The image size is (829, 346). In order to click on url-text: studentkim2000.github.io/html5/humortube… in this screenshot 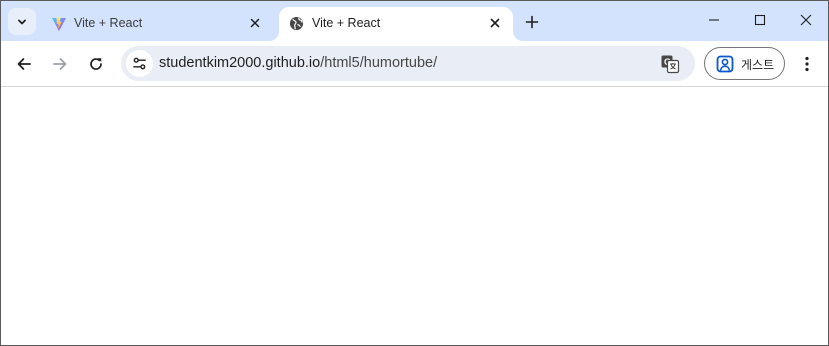, I will do `click(298, 63)`.